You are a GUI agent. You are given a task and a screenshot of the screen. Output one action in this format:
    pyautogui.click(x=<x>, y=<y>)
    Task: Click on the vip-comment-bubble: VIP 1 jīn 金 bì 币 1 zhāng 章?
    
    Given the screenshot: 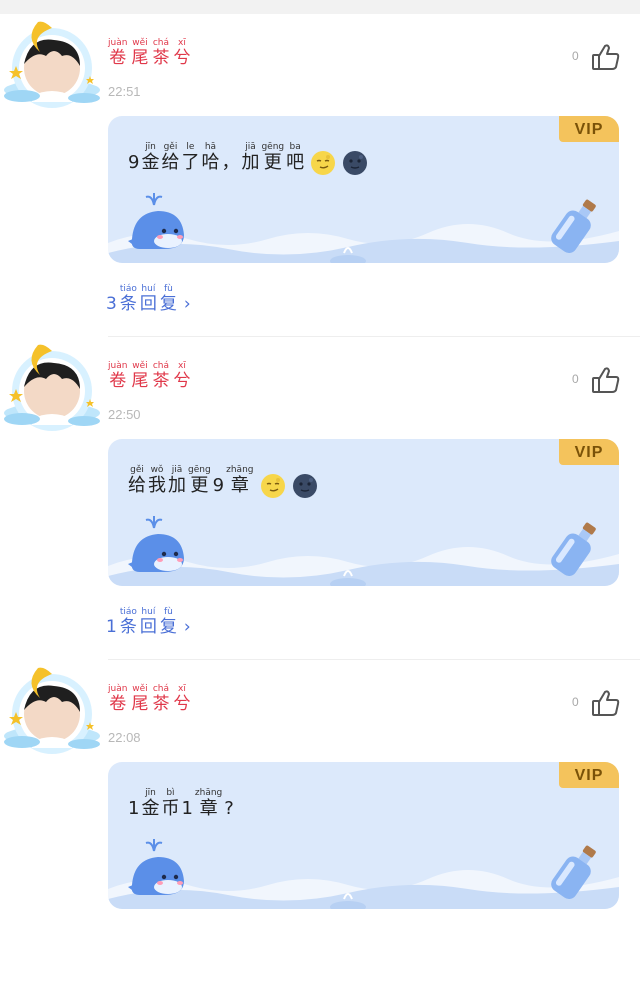 What is the action you would take?
    pyautogui.click(x=363, y=835)
    